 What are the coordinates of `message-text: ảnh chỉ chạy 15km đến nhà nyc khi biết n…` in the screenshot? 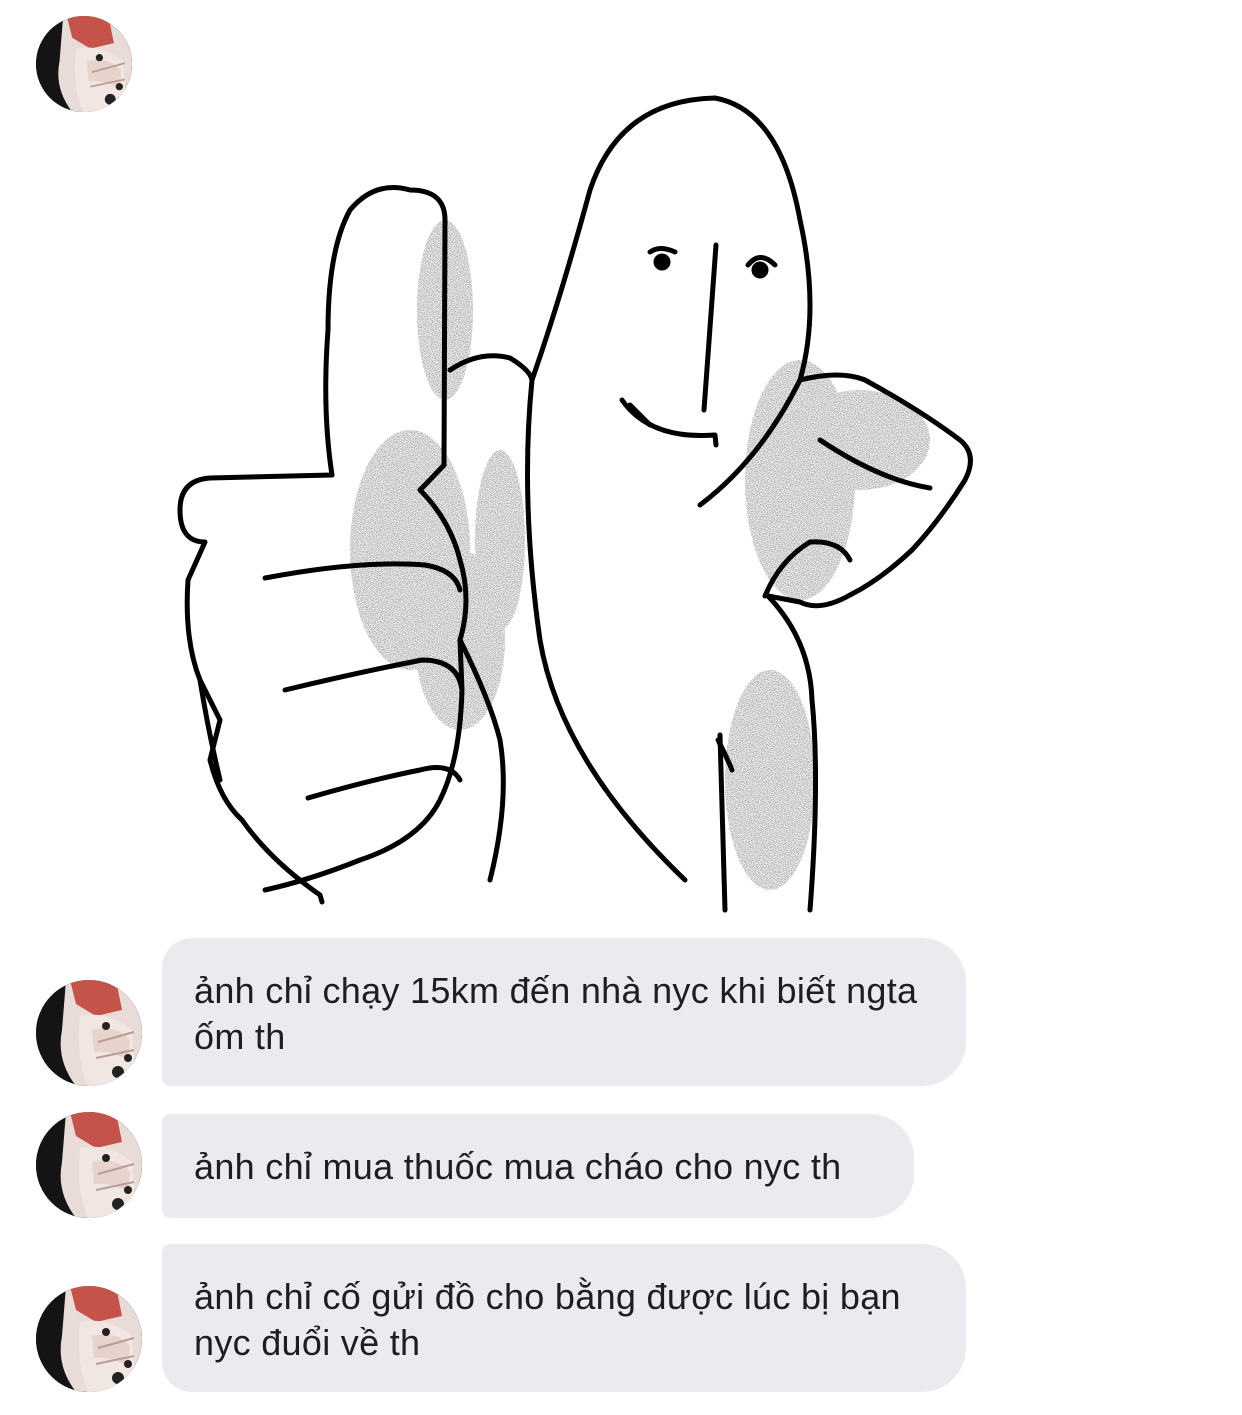 It's located at (556, 1013).